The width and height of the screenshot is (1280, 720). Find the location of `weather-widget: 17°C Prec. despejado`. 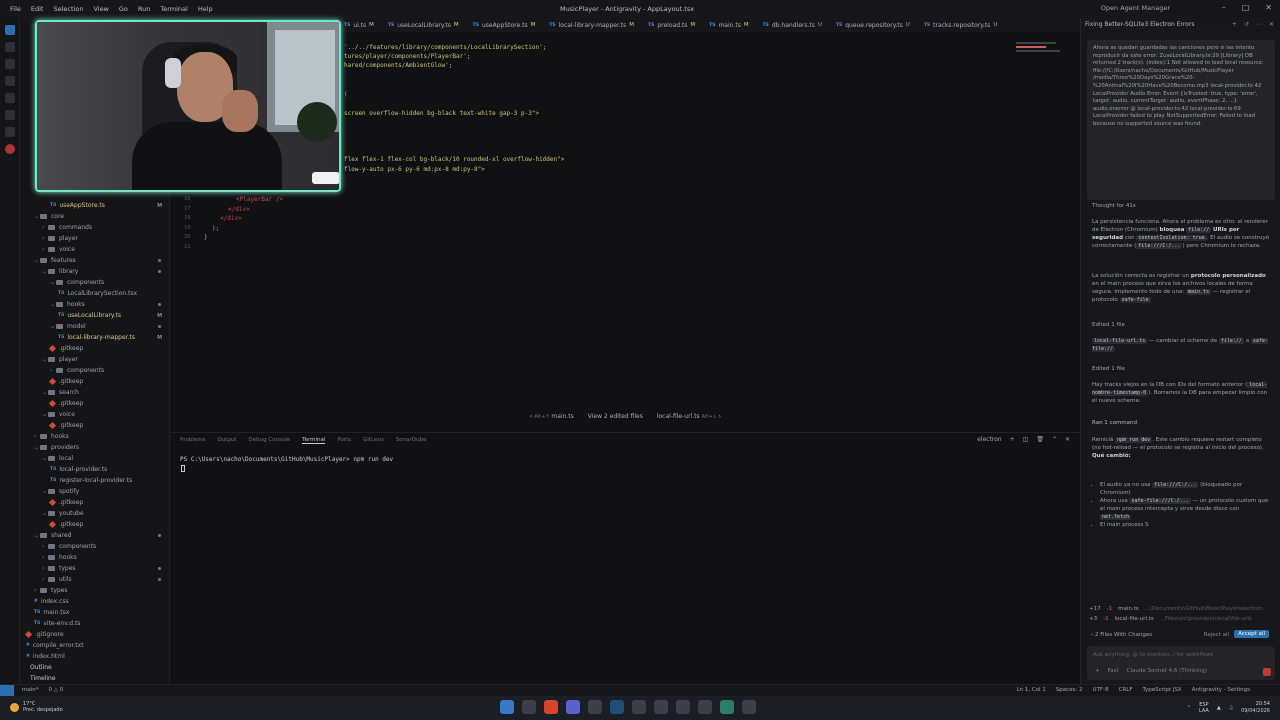

weather-widget: 17°C Prec. despejado is located at coordinates (36, 707).